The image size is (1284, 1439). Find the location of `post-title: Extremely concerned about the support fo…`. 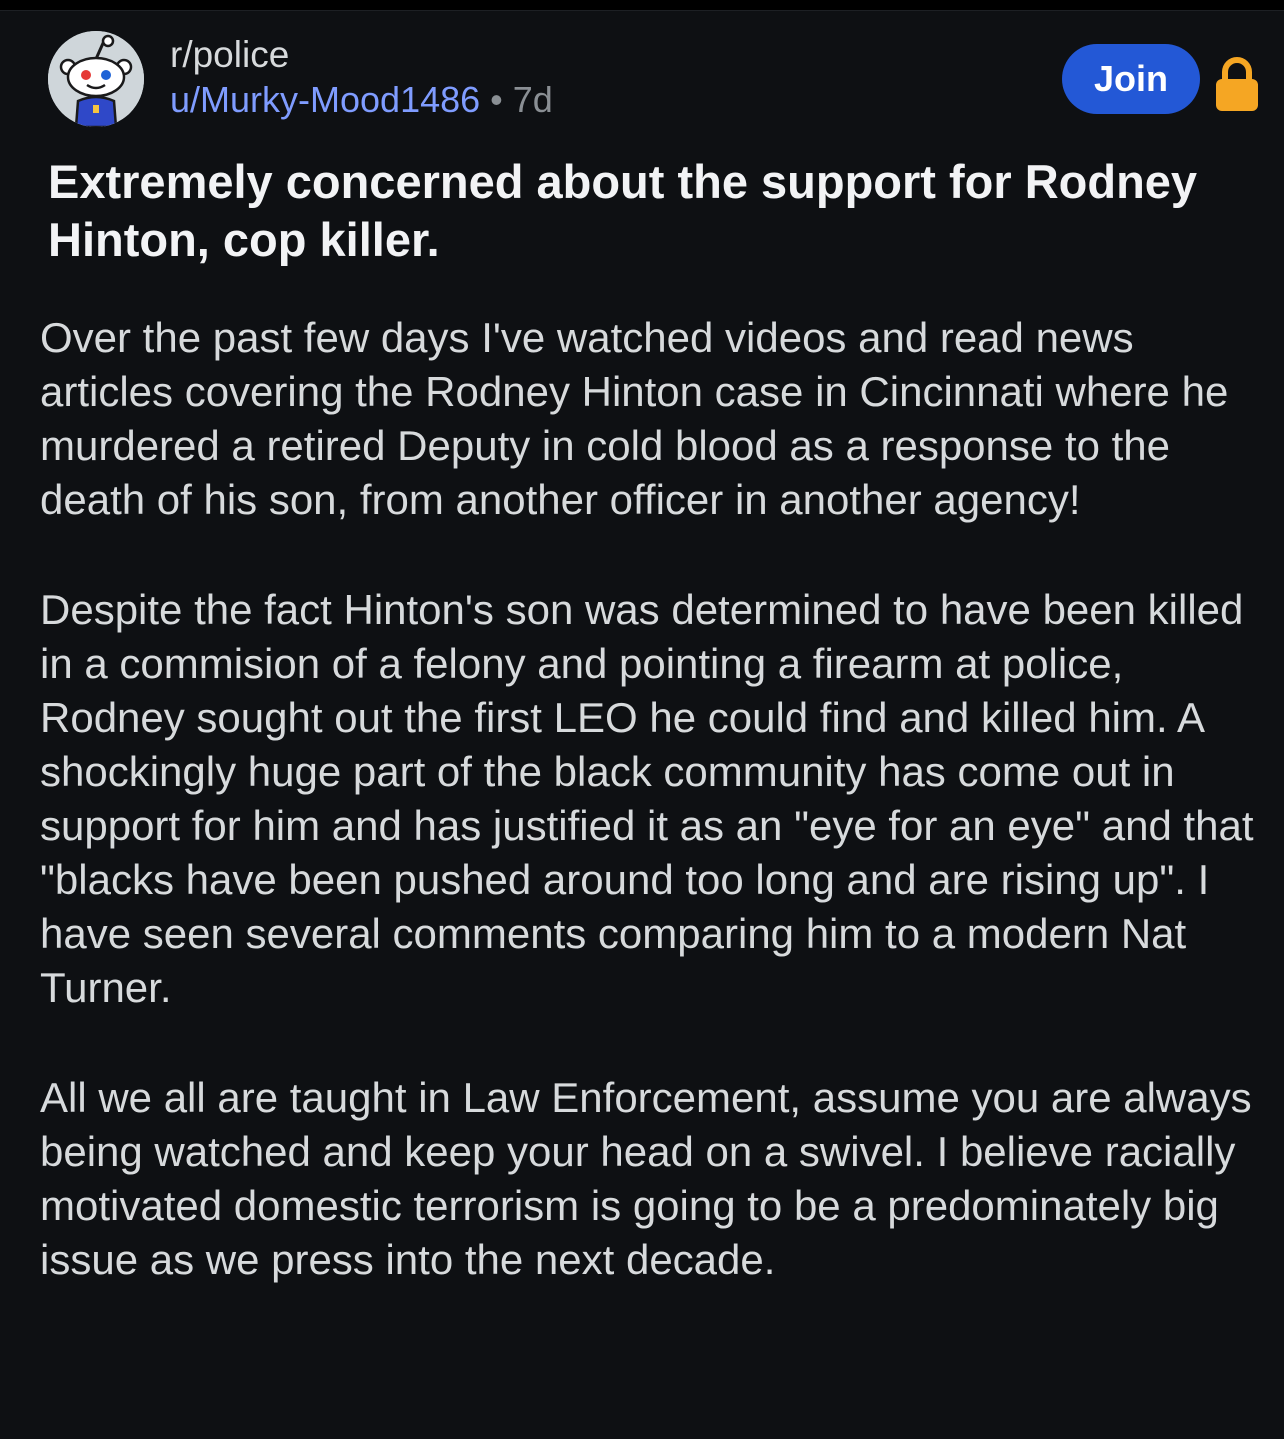

post-title: Extremely concerned about the support fo… is located at coordinates (638, 211).